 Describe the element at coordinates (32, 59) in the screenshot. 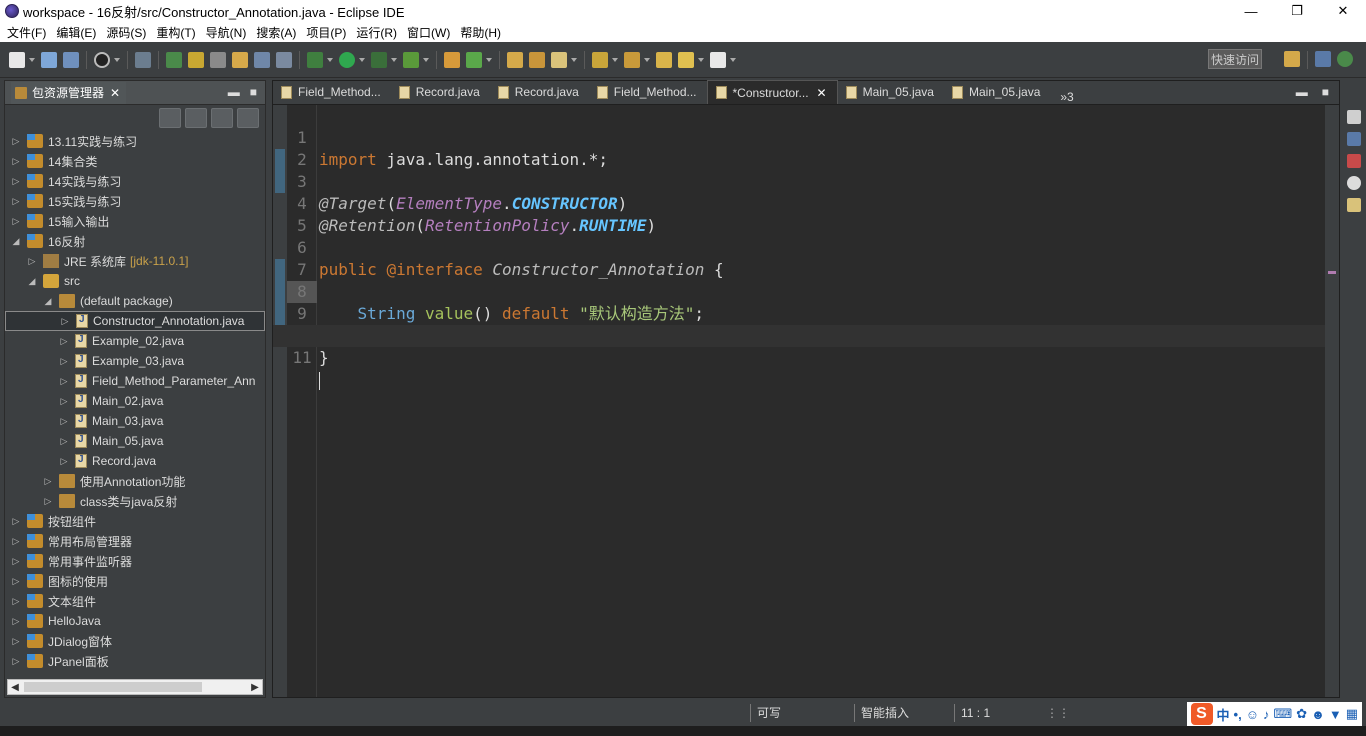

I see `new-dropdown-icon` at that location.